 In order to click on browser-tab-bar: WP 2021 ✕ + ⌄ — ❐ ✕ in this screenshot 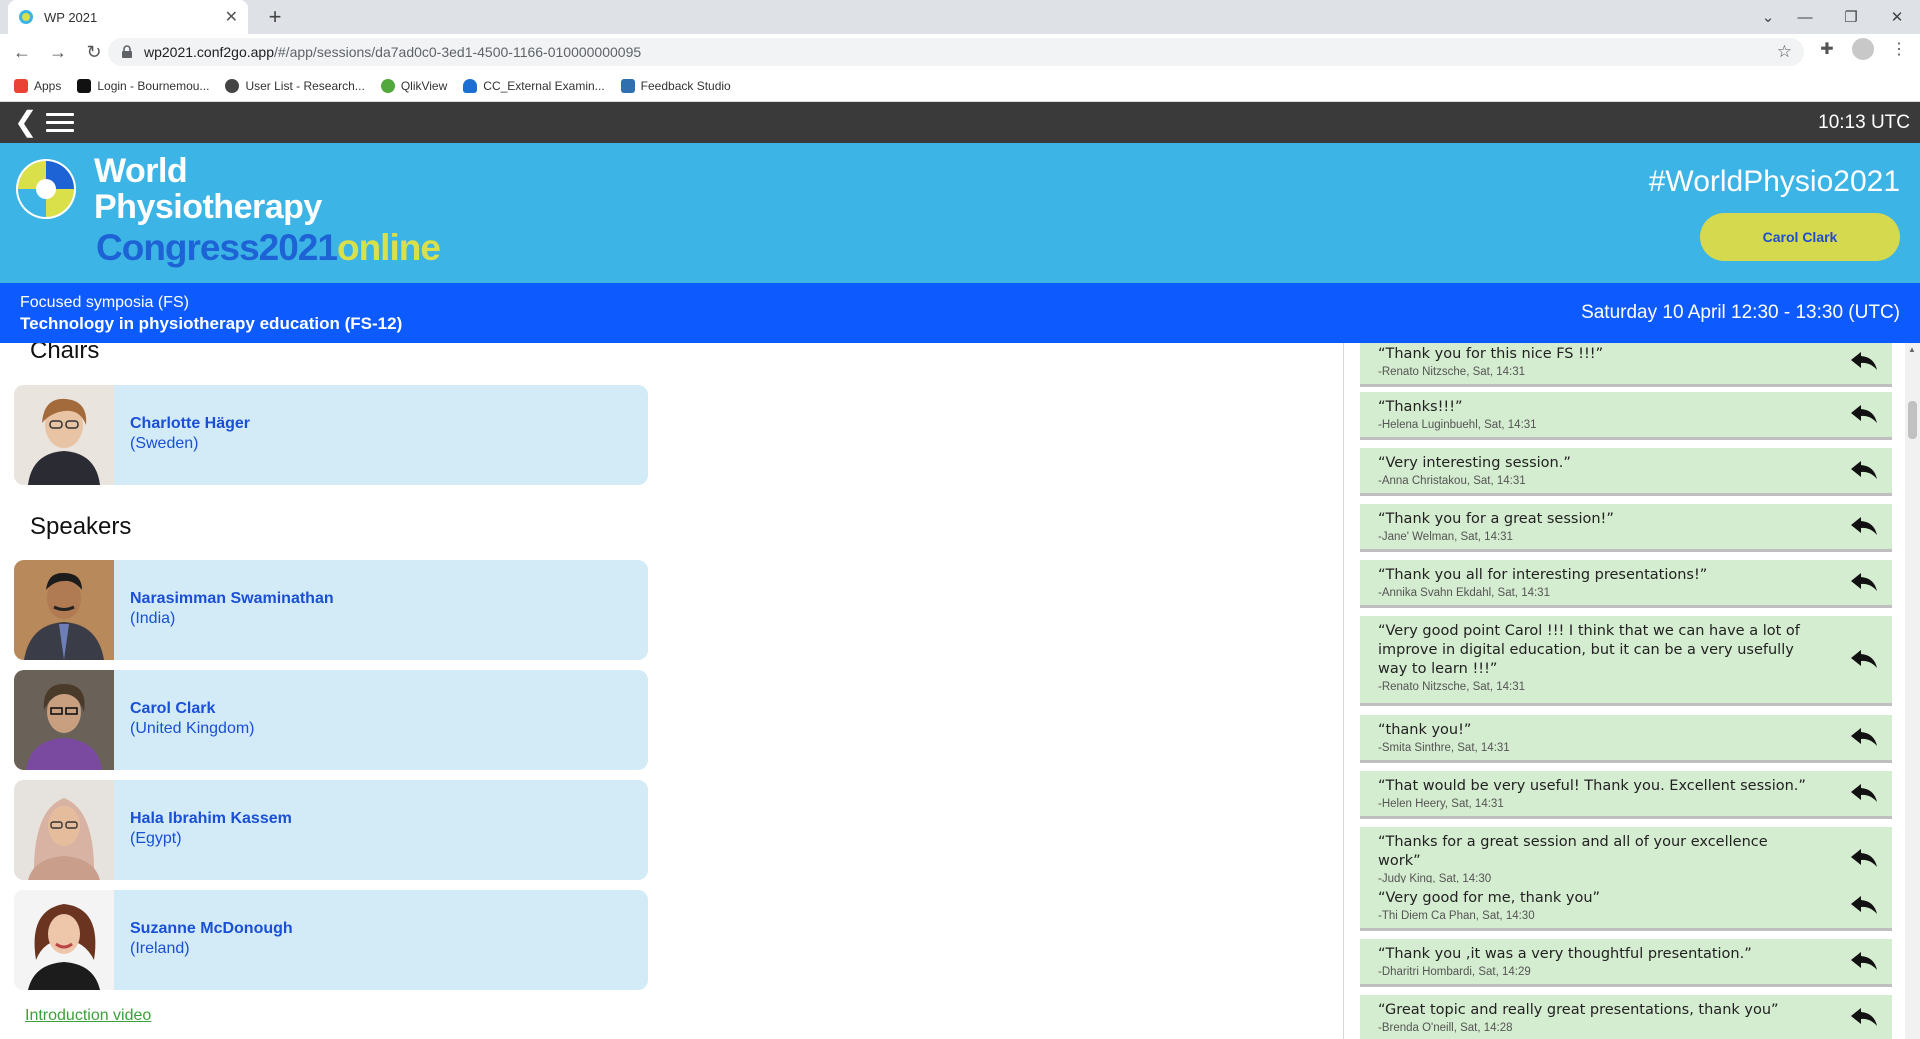, I will do `click(960, 17)`.